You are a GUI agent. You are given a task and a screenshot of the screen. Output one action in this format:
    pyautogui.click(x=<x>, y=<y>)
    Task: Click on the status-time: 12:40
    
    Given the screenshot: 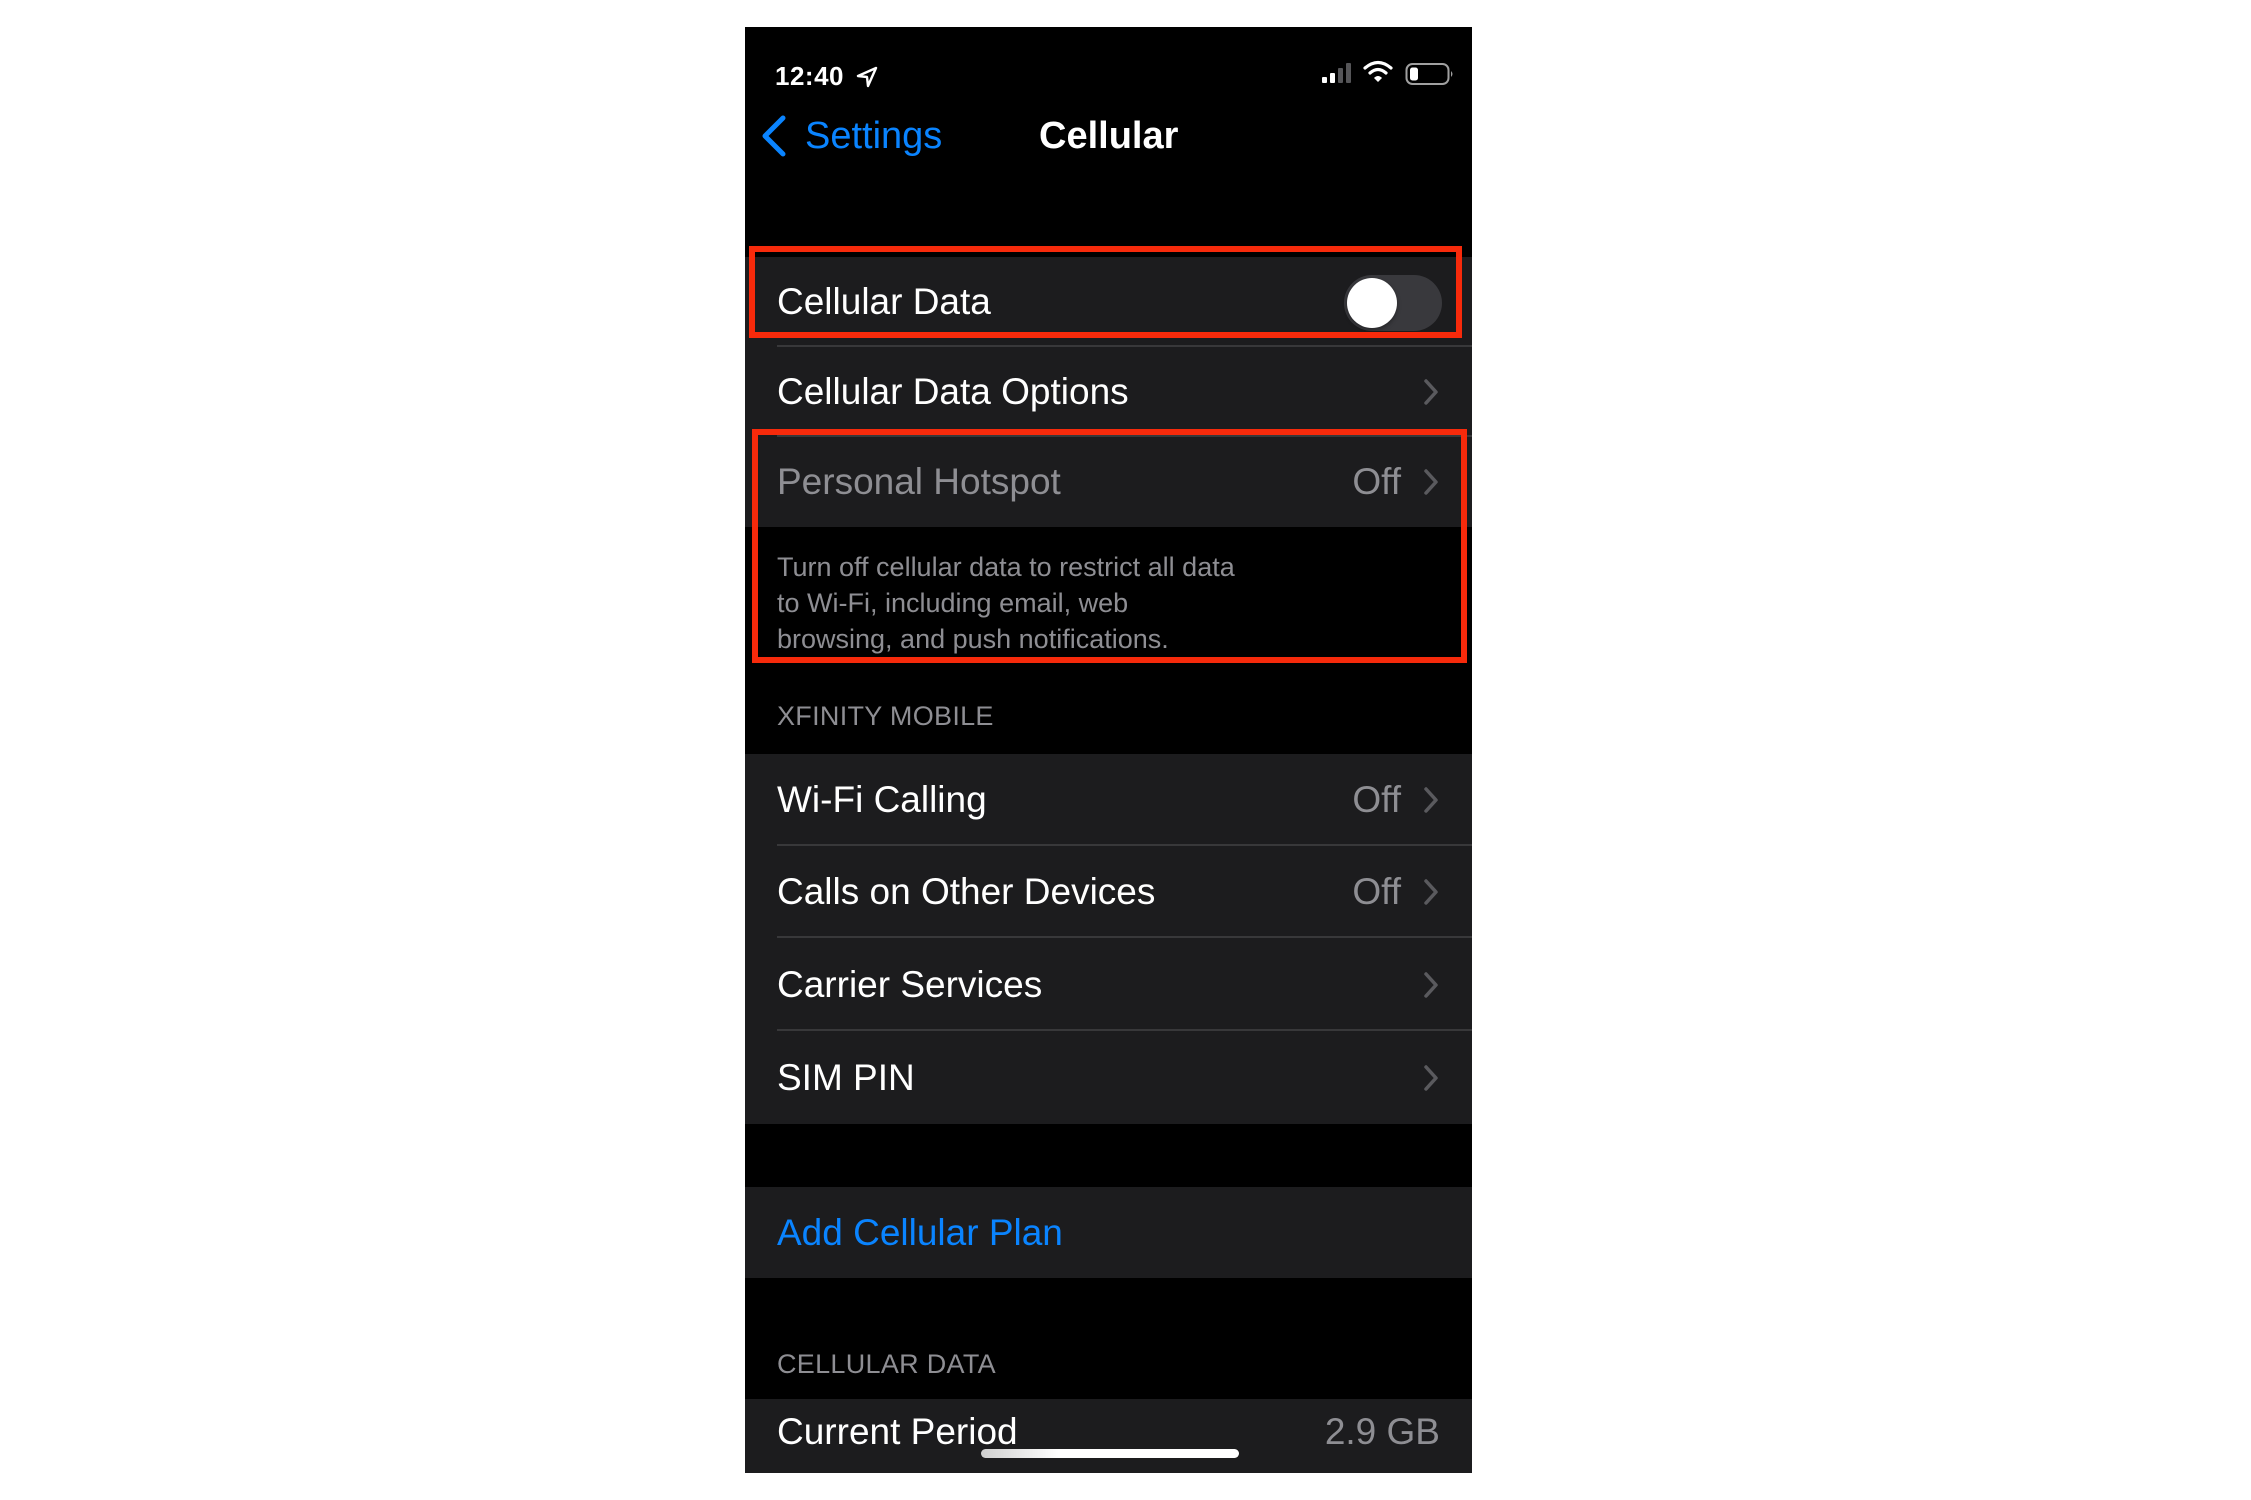 What is the action you would take?
    pyautogui.click(x=809, y=76)
    